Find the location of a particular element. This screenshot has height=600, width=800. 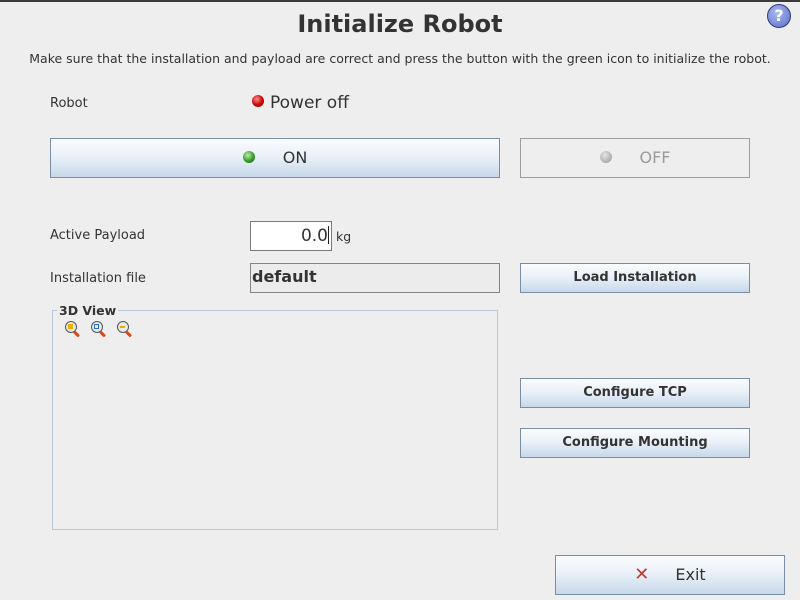

exit-button: ✕ Exit is located at coordinates (670, 575).